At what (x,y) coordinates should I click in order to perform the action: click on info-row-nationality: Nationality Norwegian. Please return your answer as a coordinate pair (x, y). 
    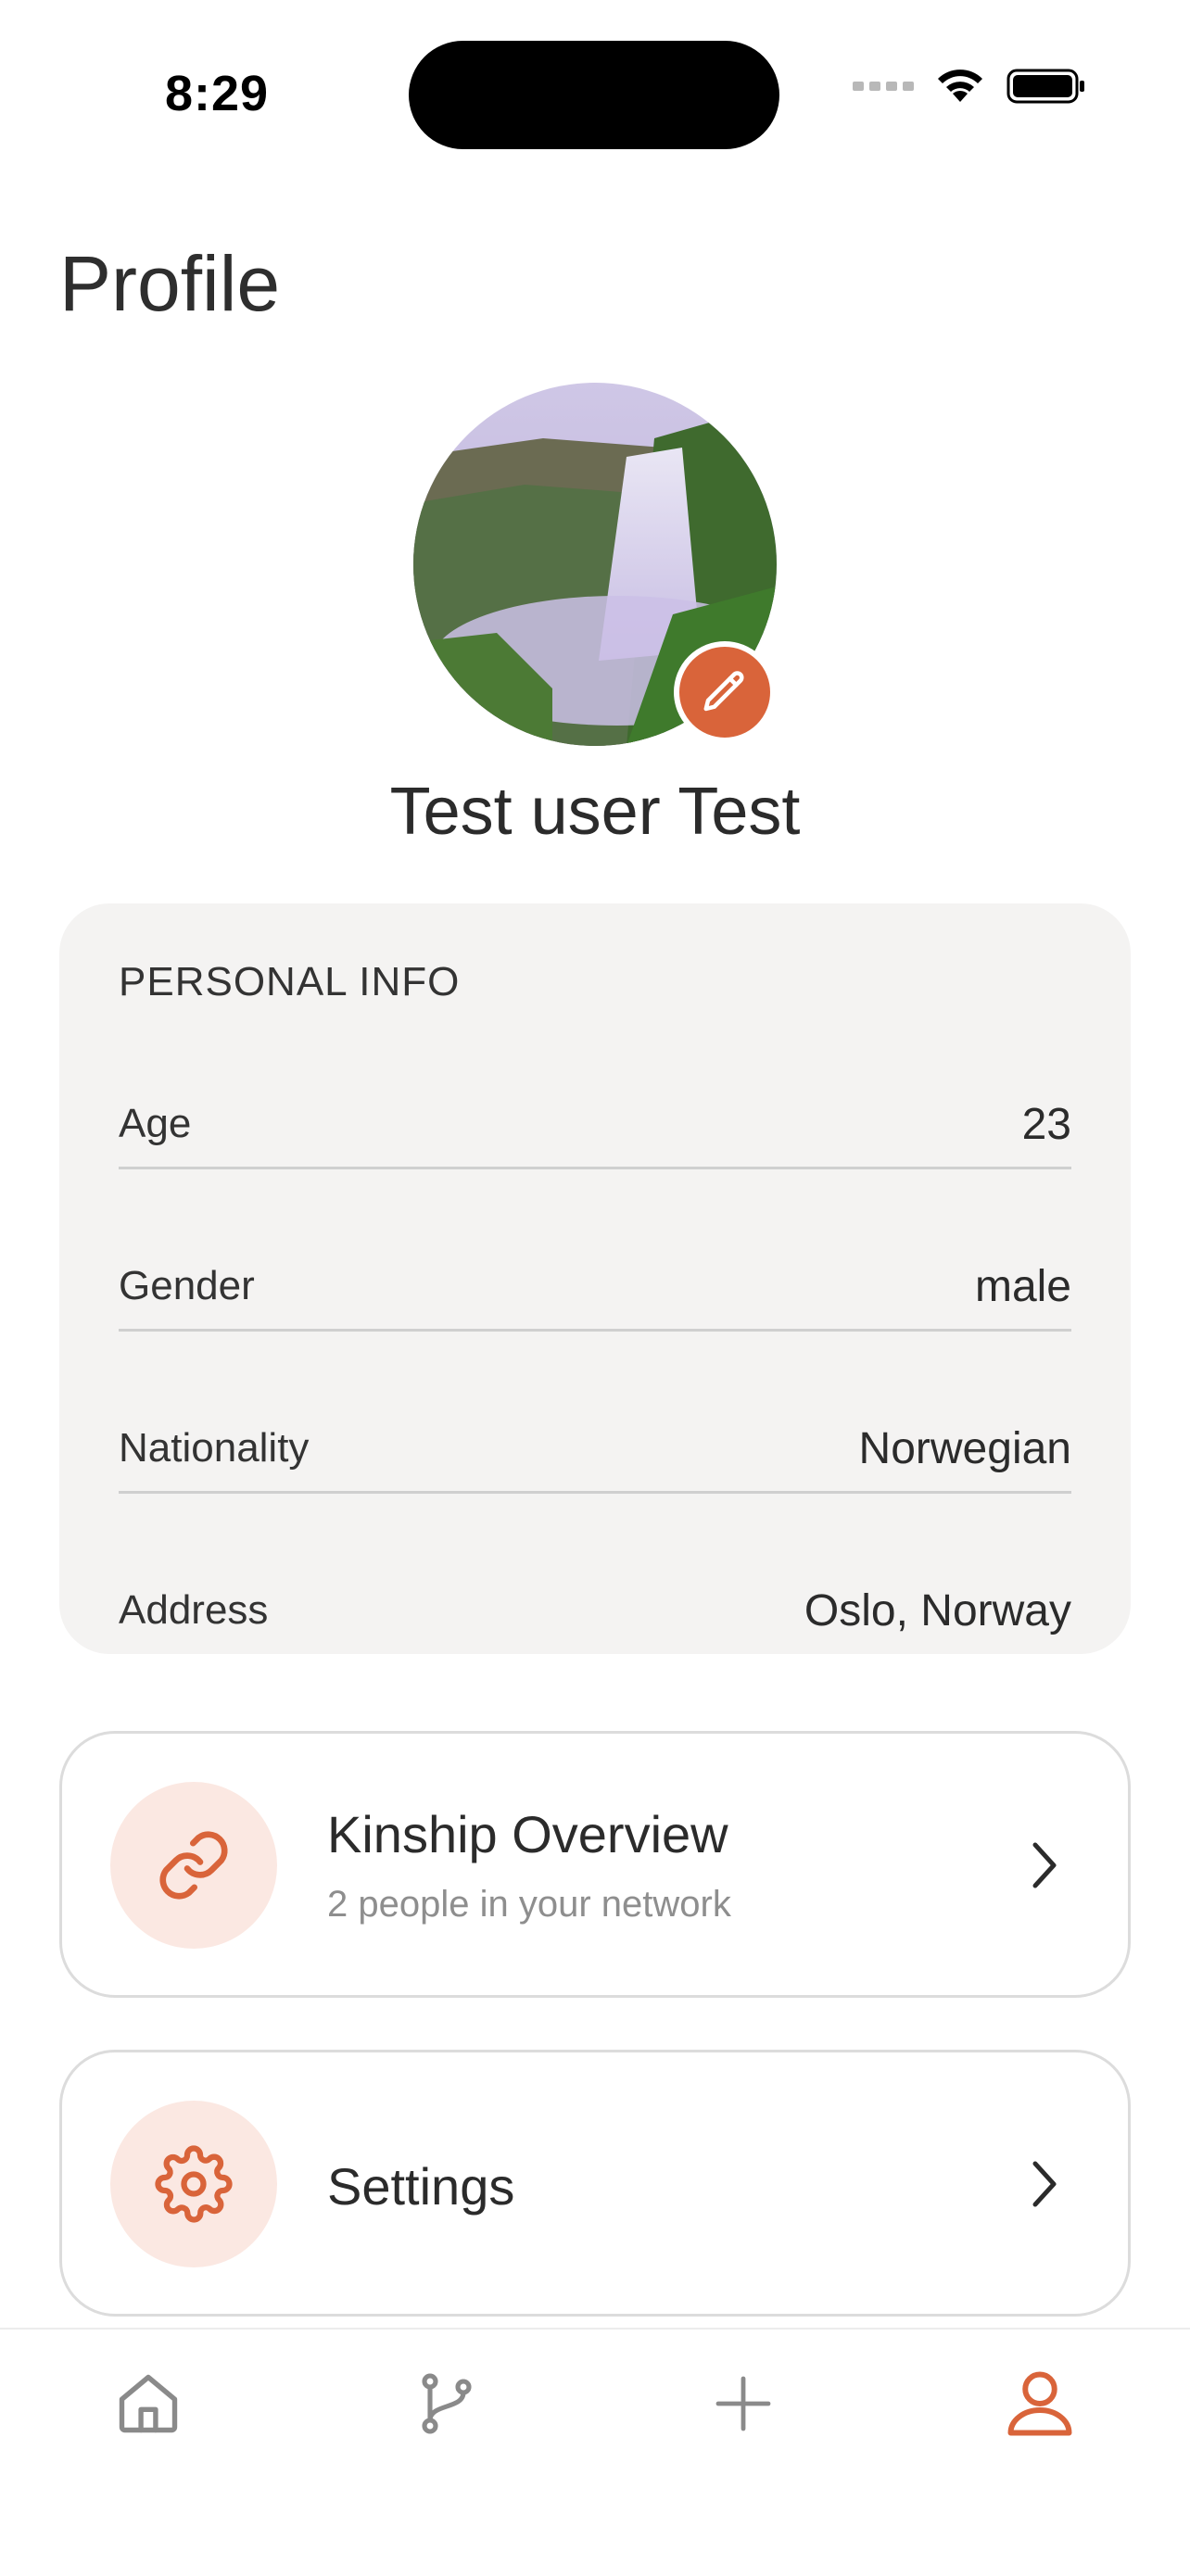
    Looking at the image, I should click on (595, 1448).